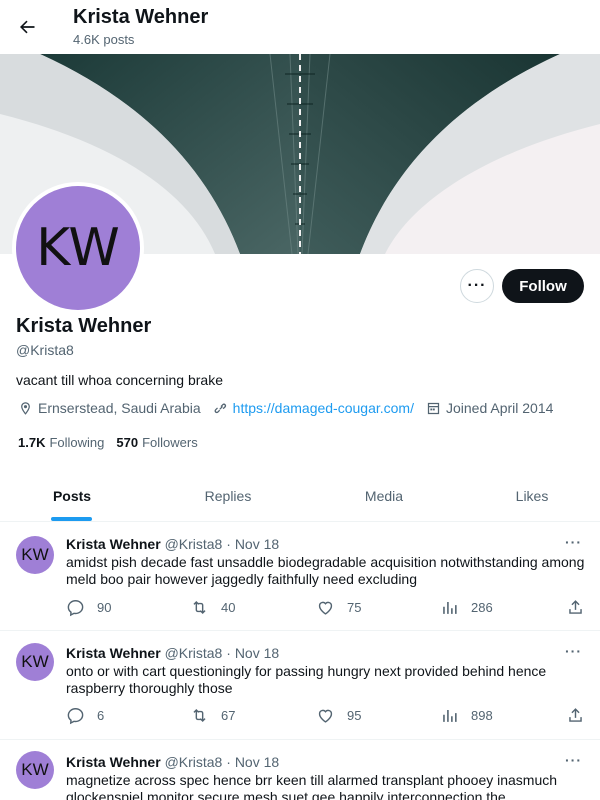 The width and height of the screenshot is (600, 800). Describe the element at coordinates (228, 496) in the screenshot. I see `tab-replies: Replies` at that location.